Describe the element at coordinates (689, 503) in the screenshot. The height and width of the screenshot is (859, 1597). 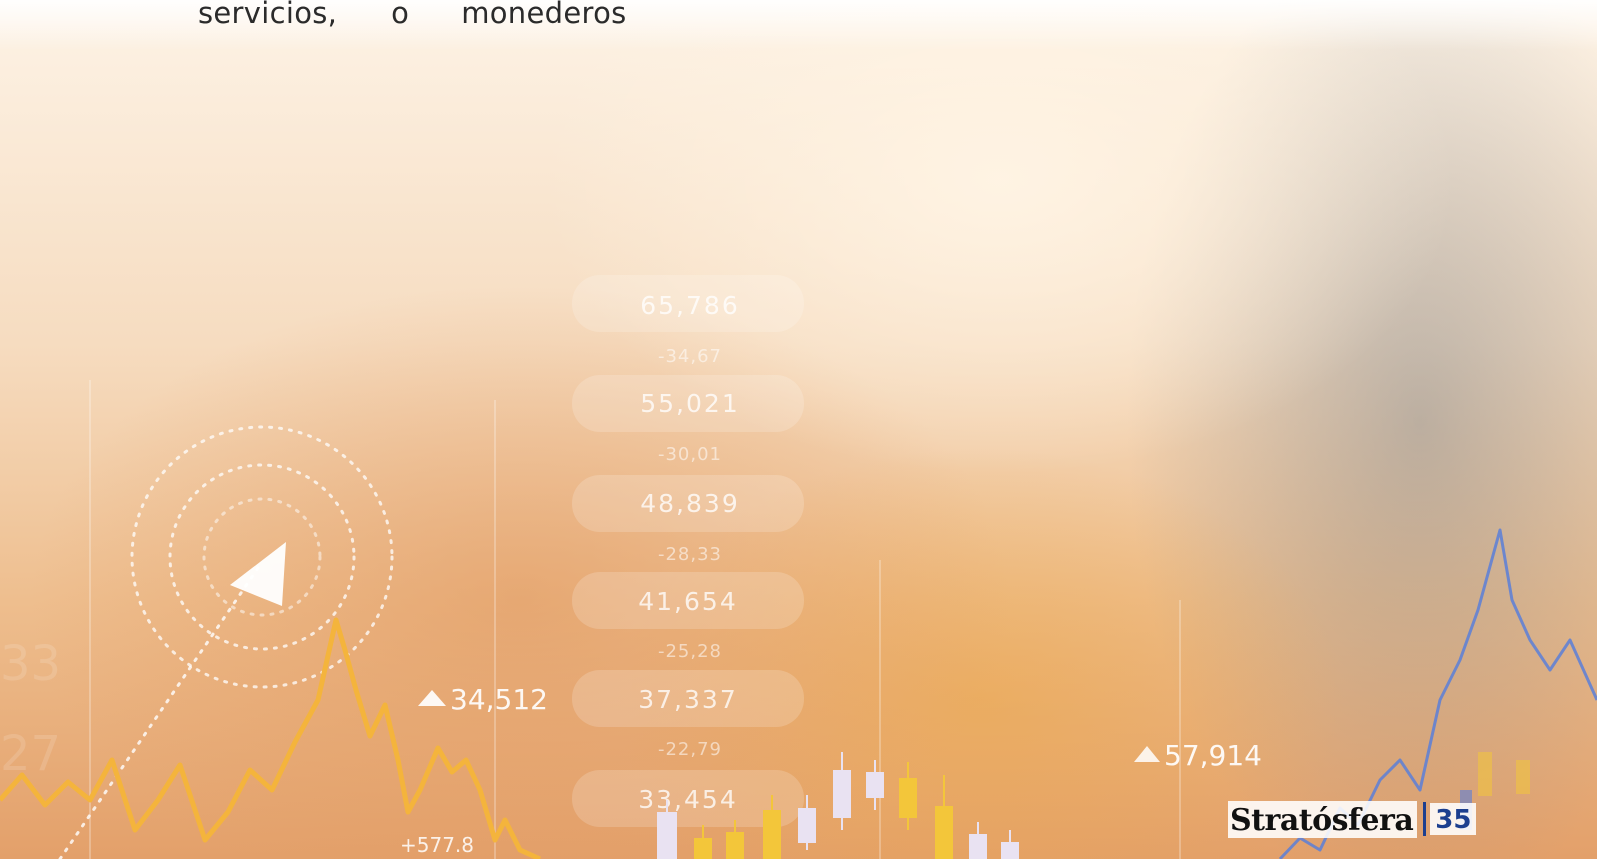
I see `pill-value: 48,839` at that location.